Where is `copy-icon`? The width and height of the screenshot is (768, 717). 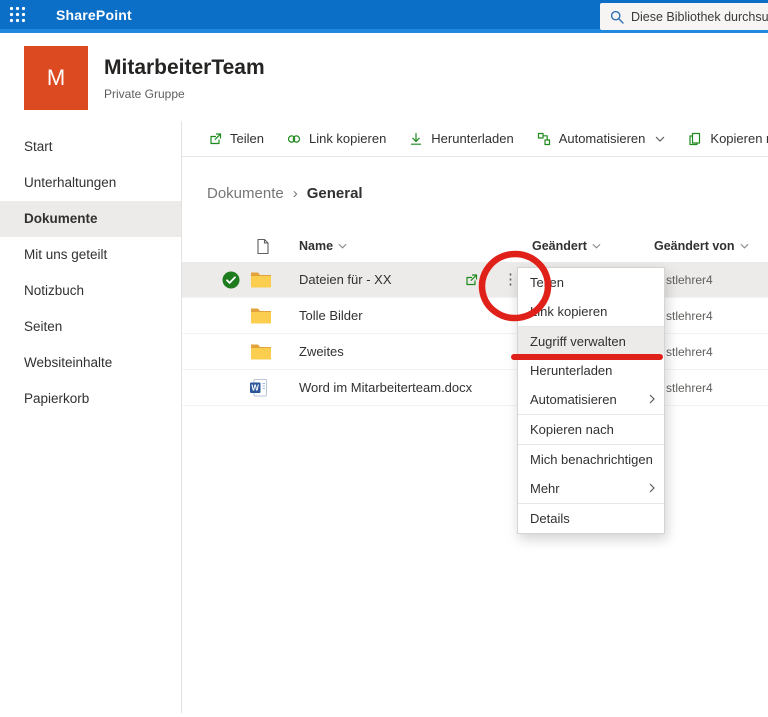
copy-icon is located at coordinates (695, 138).